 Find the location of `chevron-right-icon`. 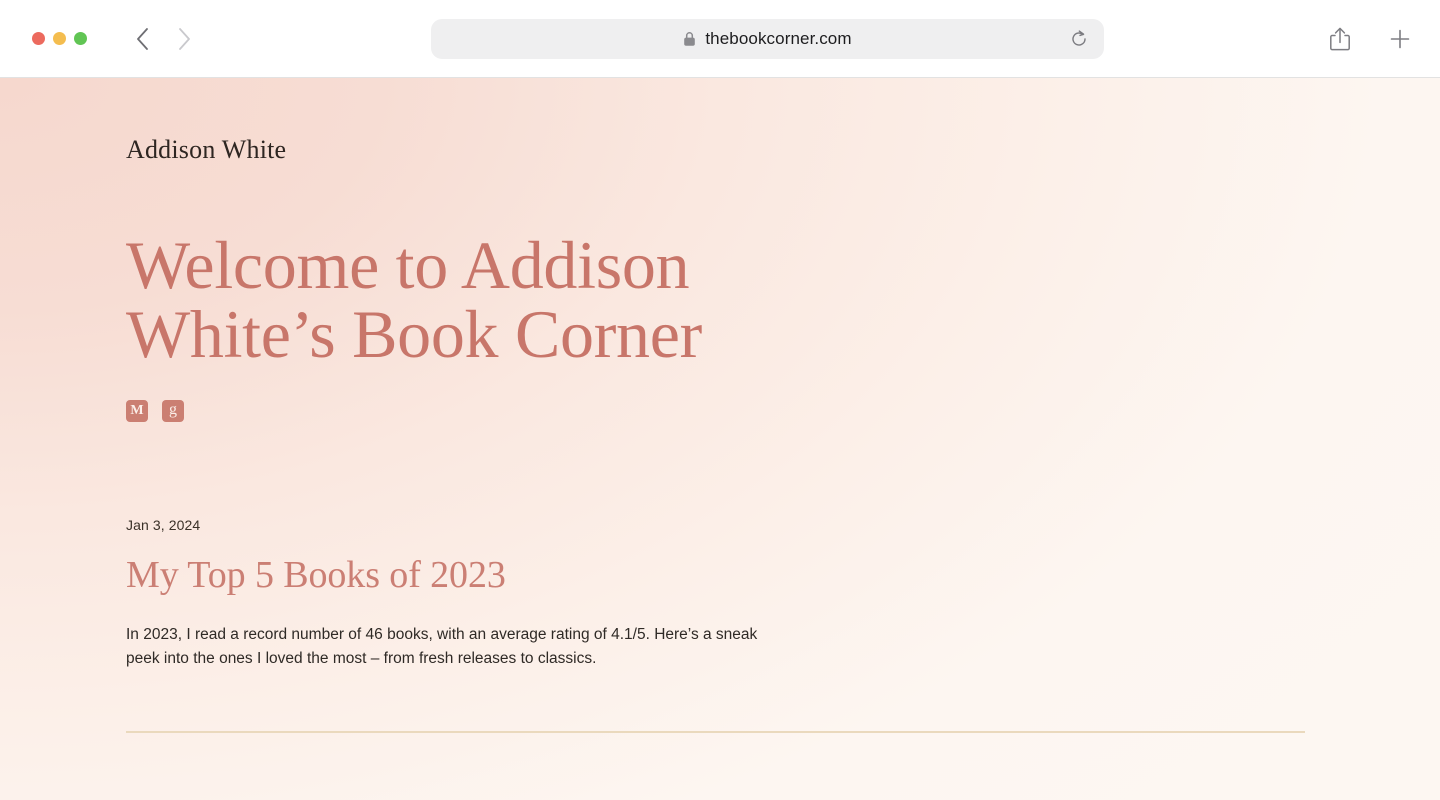

chevron-right-icon is located at coordinates (184, 38).